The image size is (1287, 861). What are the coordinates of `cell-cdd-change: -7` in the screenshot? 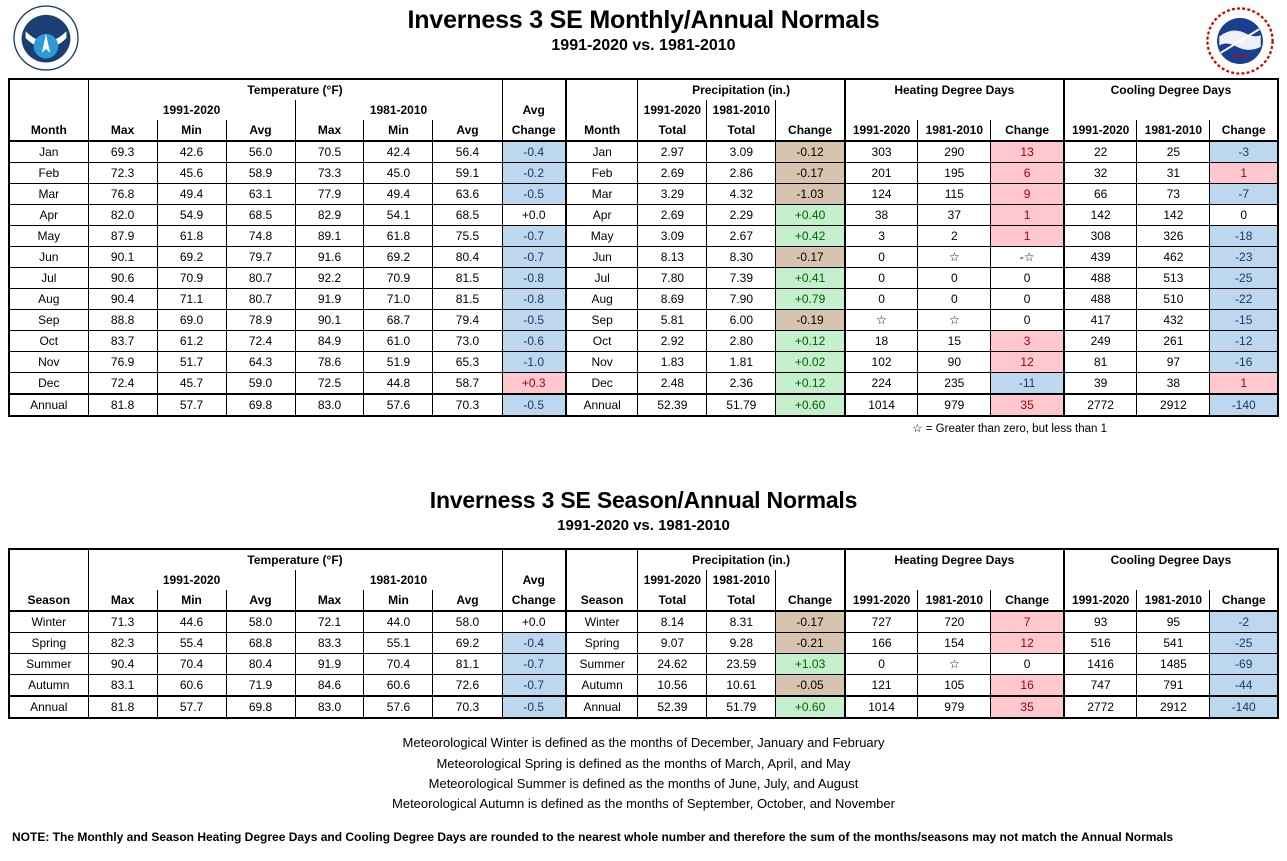 It's located at (1244, 194).